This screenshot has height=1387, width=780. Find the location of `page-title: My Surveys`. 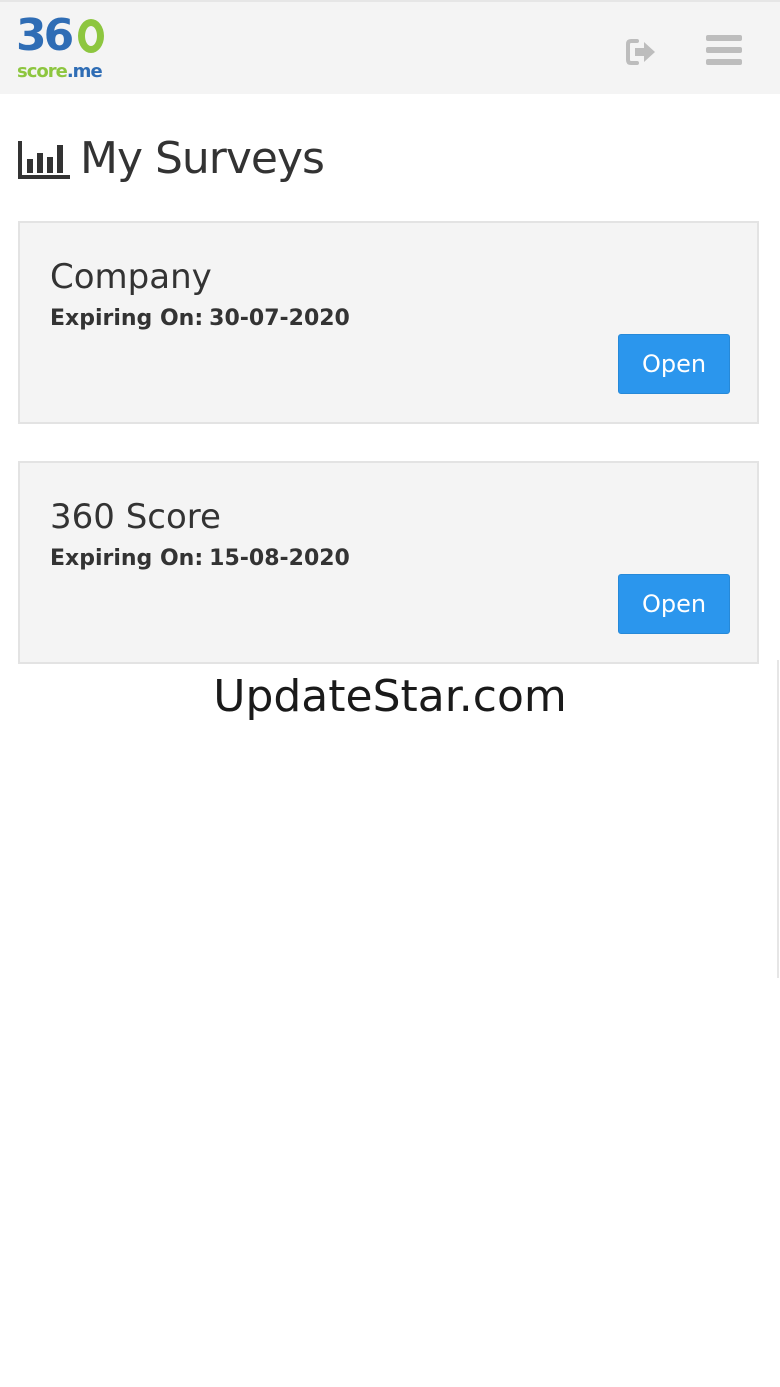

page-title: My Surveys is located at coordinates (171, 158).